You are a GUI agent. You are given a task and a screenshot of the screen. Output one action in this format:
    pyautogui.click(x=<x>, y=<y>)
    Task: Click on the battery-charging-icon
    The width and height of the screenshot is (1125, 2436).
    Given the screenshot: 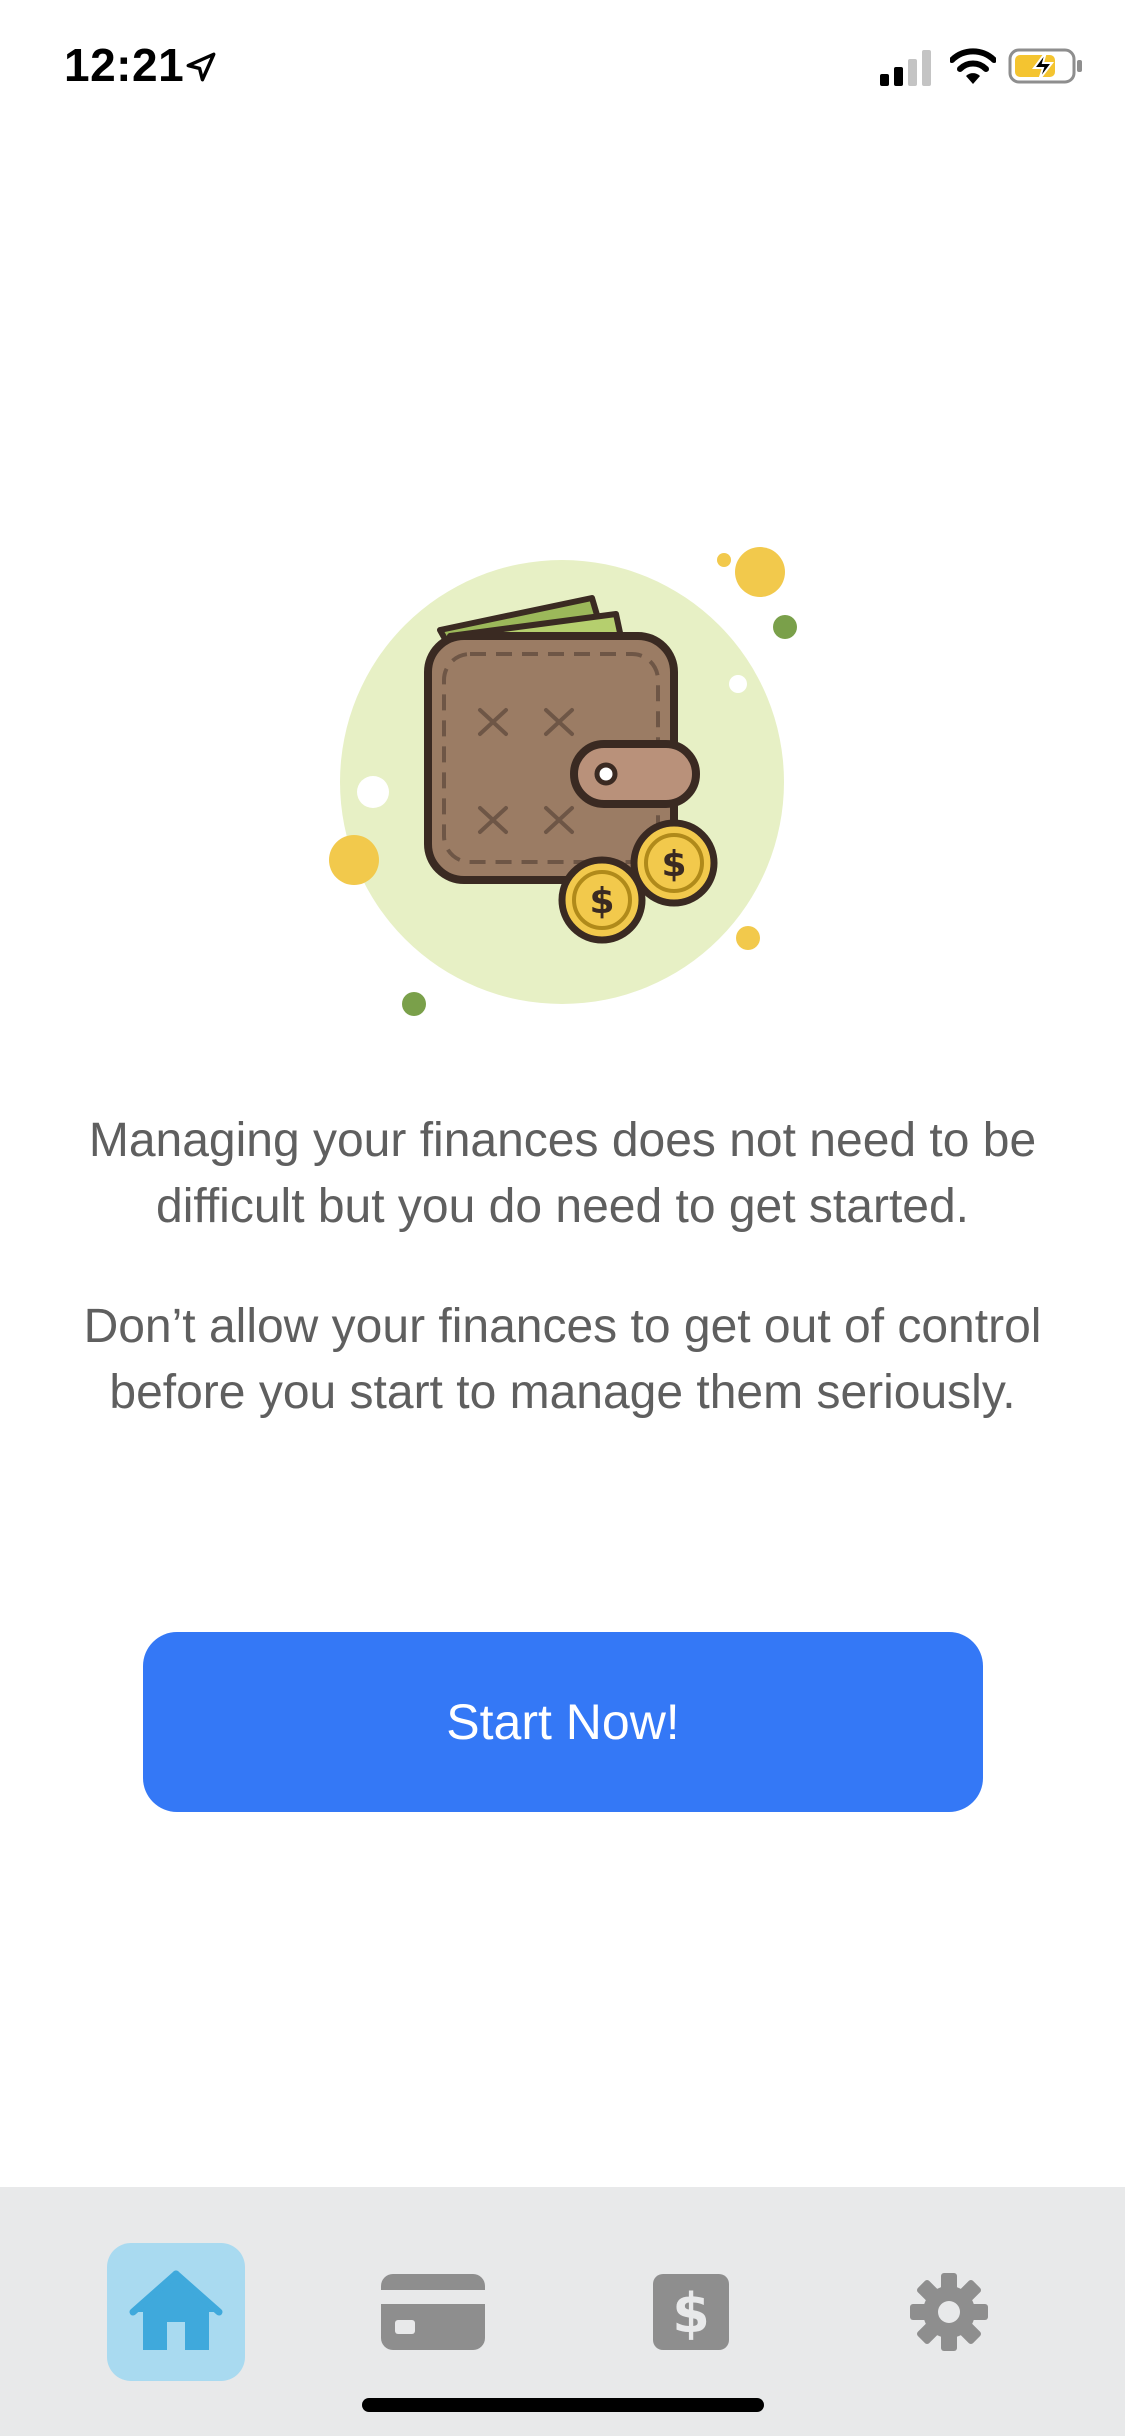 What is the action you would take?
    pyautogui.click(x=1045, y=66)
    